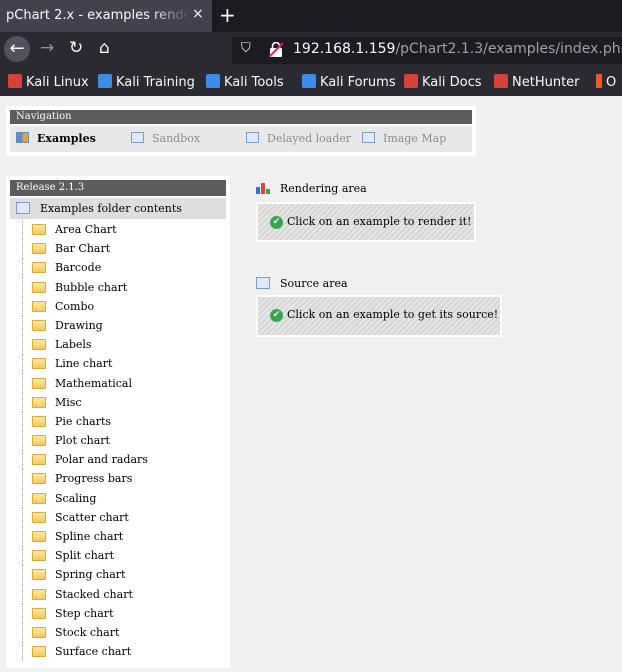 The height and width of the screenshot is (672, 622). What do you see at coordinates (118, 575) in the screenshot?
I see `tree-item: Spring chart` at bounding box center [118, 575].